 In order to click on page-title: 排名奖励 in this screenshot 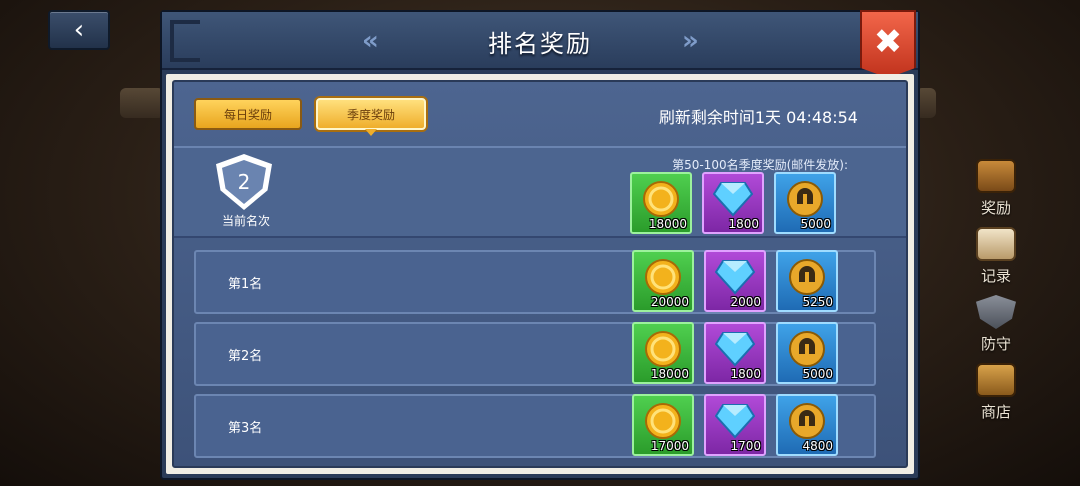, I will do `click(540, 44)`.